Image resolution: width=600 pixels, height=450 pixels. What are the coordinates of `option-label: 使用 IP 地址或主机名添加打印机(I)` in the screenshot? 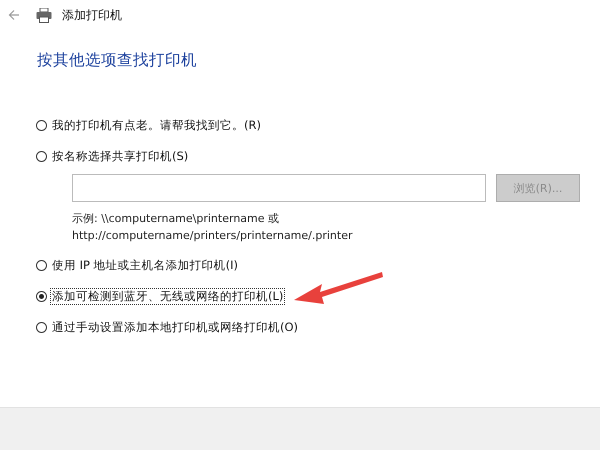 It's located at (145, 265).